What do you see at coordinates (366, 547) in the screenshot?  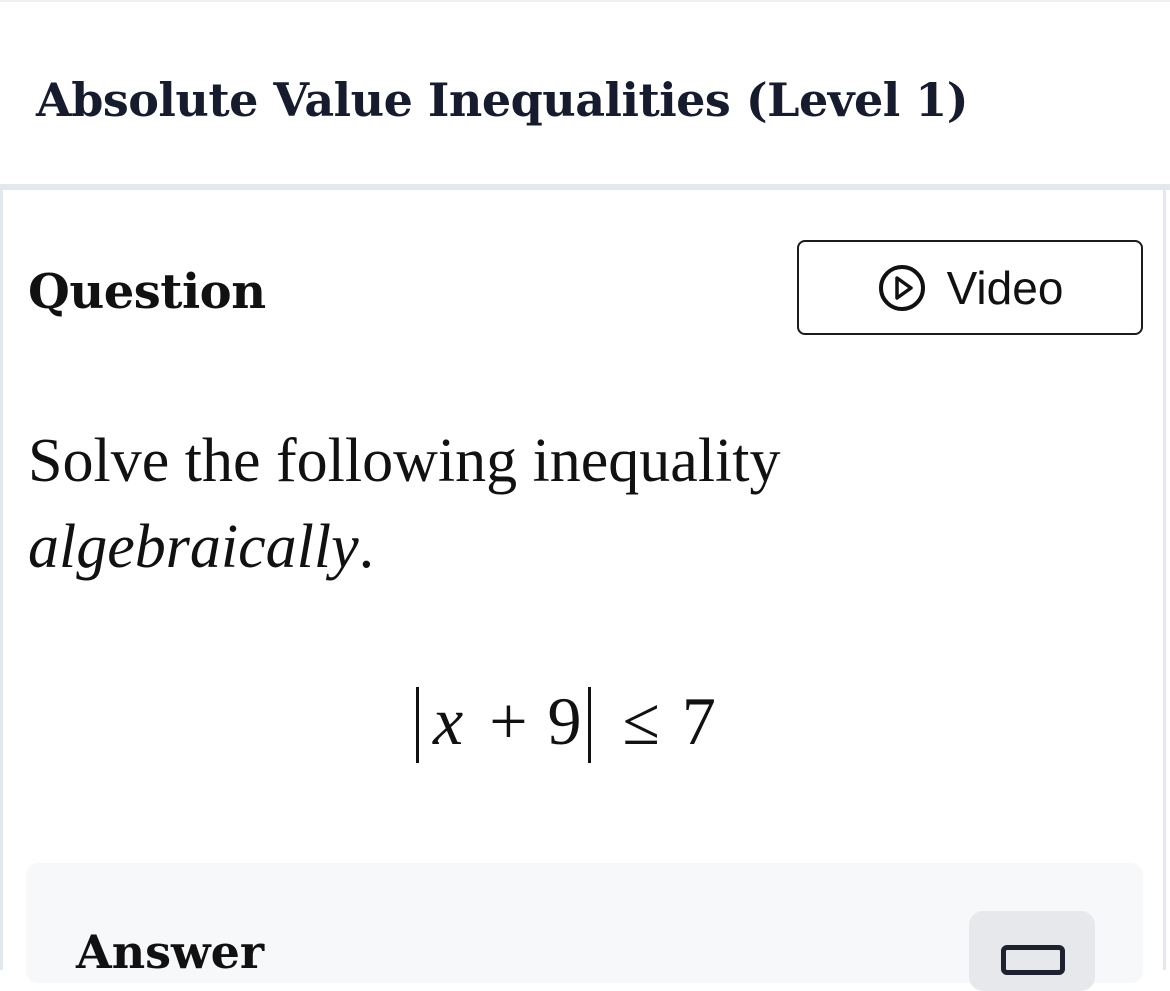 I see `prompt-end: .` at bounding box center [366, 547].